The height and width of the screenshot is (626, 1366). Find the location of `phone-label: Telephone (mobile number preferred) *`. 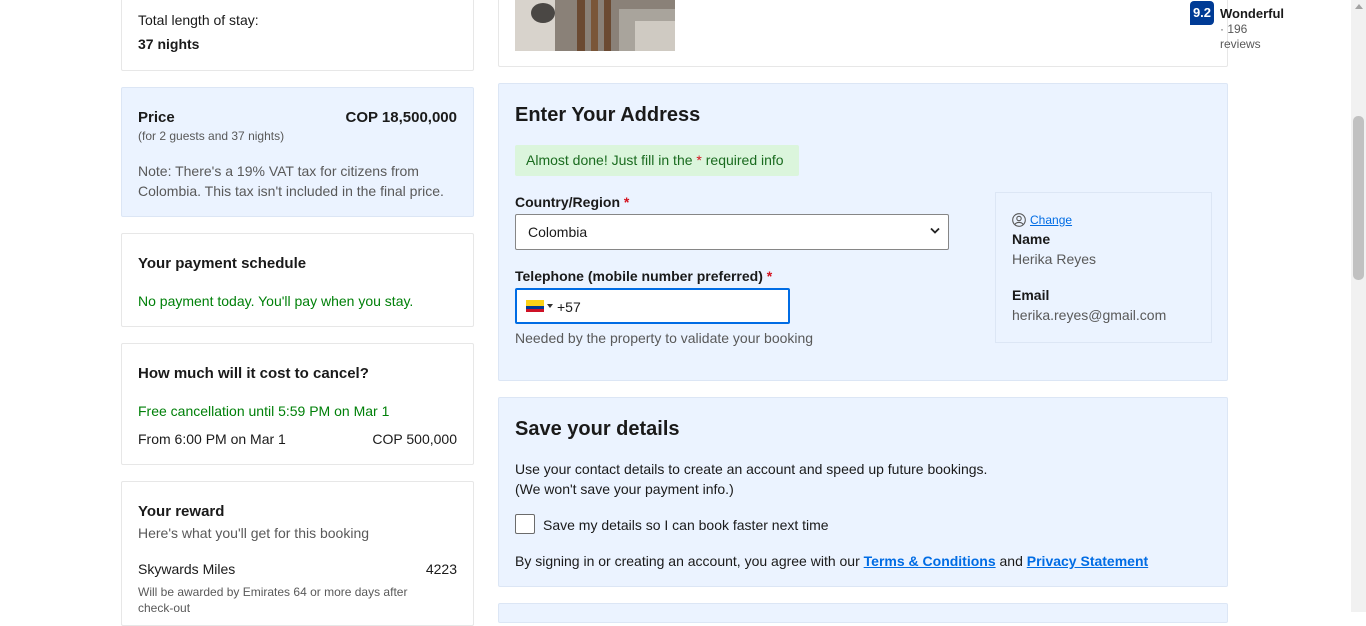

phone-label: Telephone (mobile number preferred) * is located at coordinates (643, 276).